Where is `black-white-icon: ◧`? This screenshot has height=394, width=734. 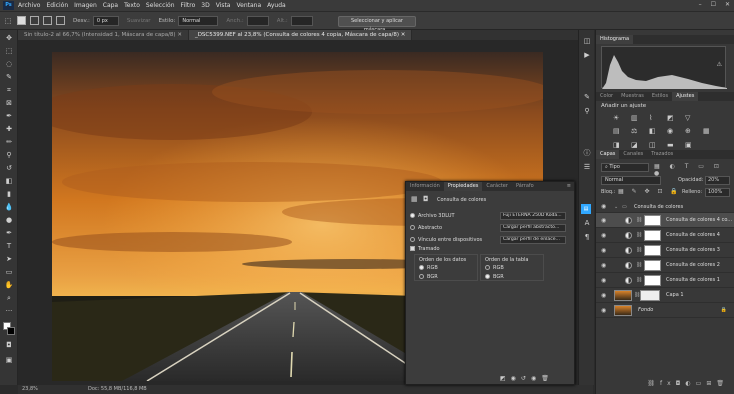
black-white-icon: ◧ is located at coordinates (655, 131).